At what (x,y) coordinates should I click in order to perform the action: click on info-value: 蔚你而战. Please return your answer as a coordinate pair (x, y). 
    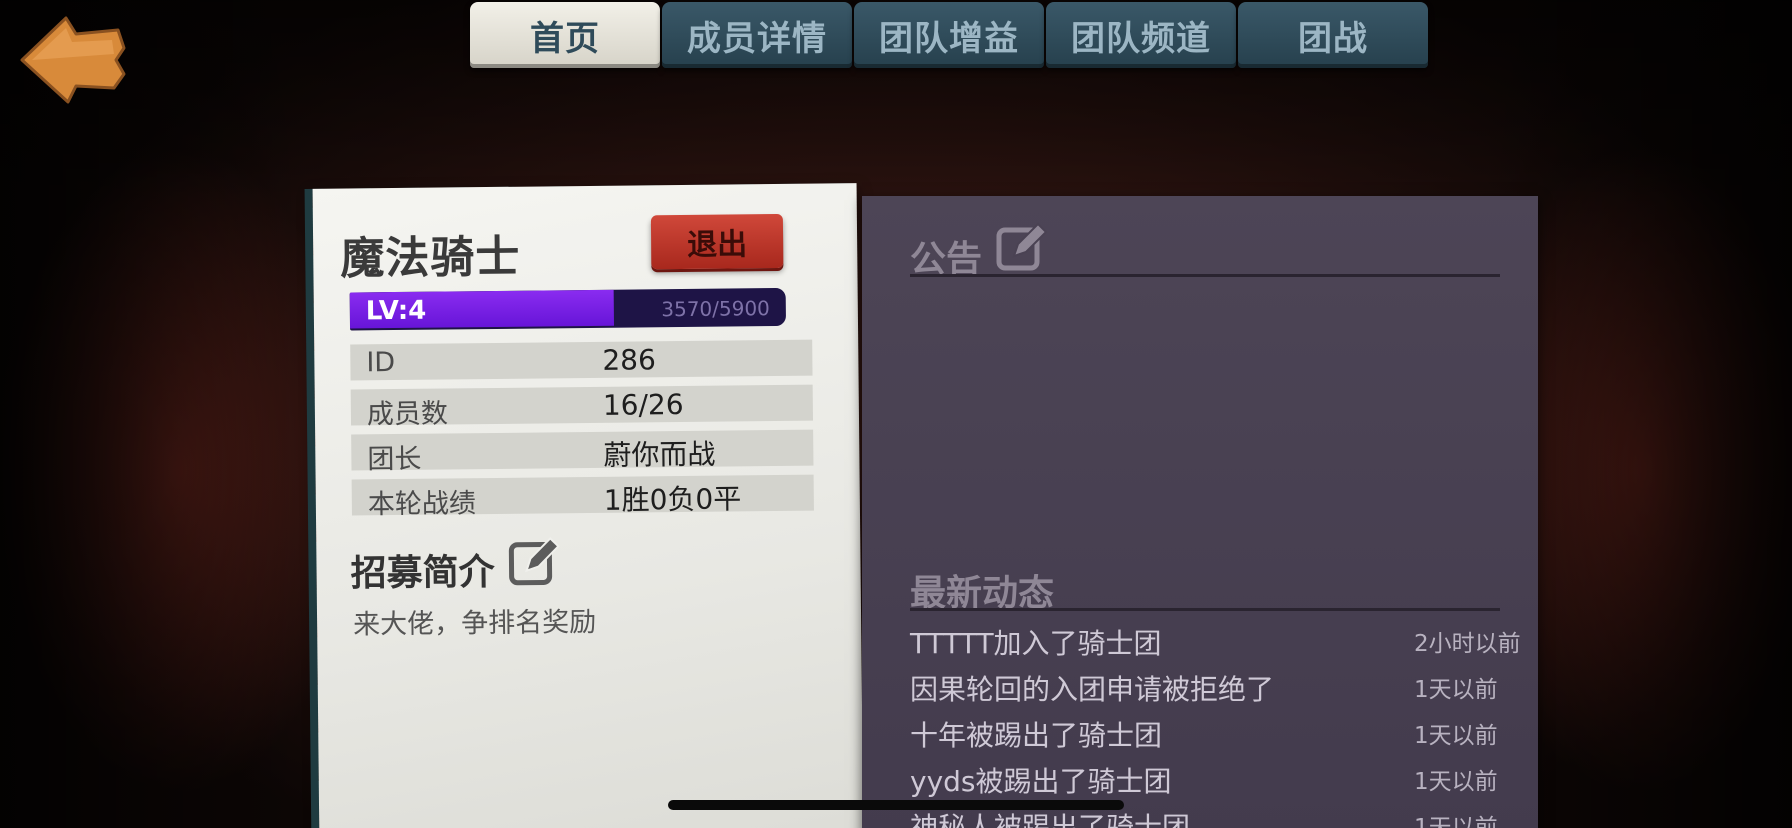
    Looking at the image, I should click on (659, 454).